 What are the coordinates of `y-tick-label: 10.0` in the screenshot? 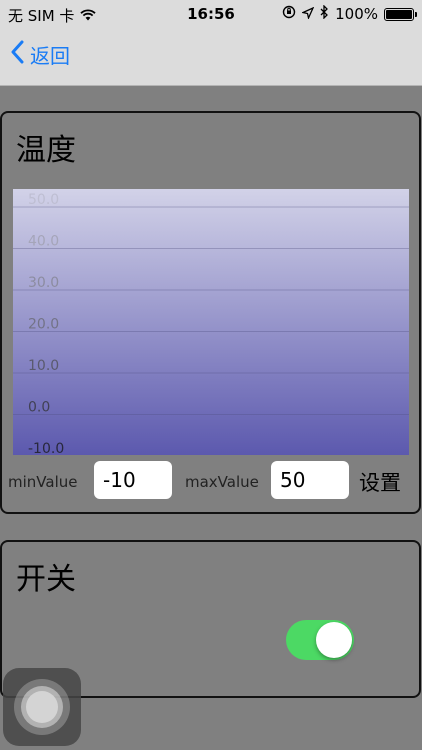 It's located at (43, 366).